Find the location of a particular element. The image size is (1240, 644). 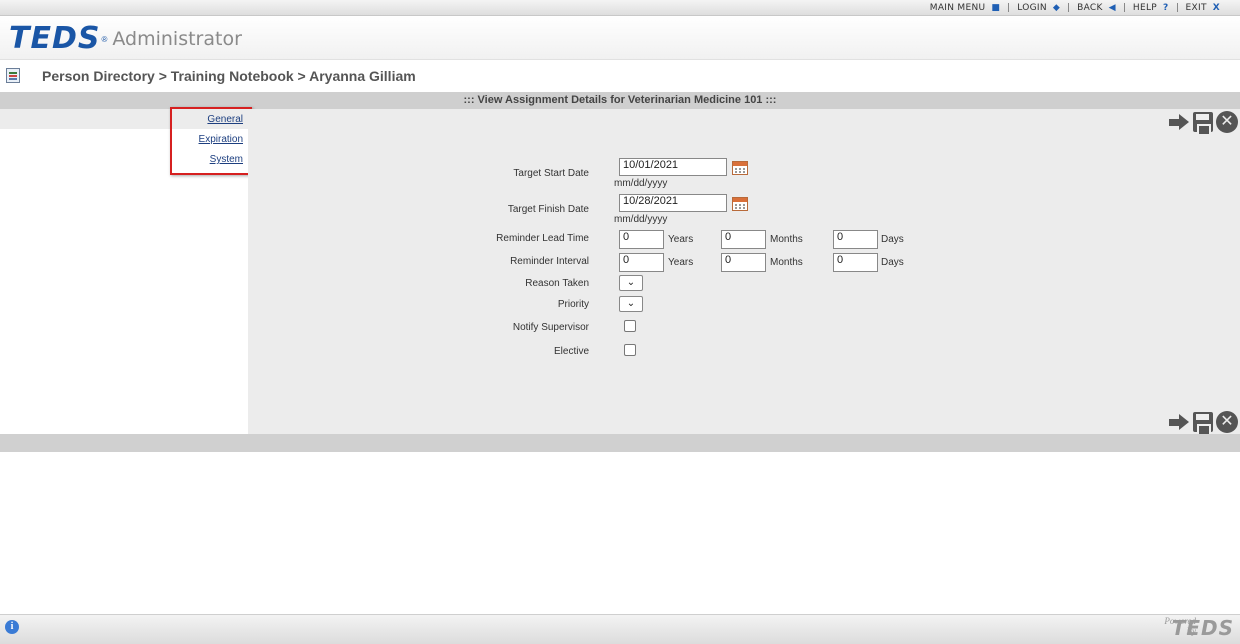

action-toolbar-top: ✕ is located at coordinates (1203, 122).